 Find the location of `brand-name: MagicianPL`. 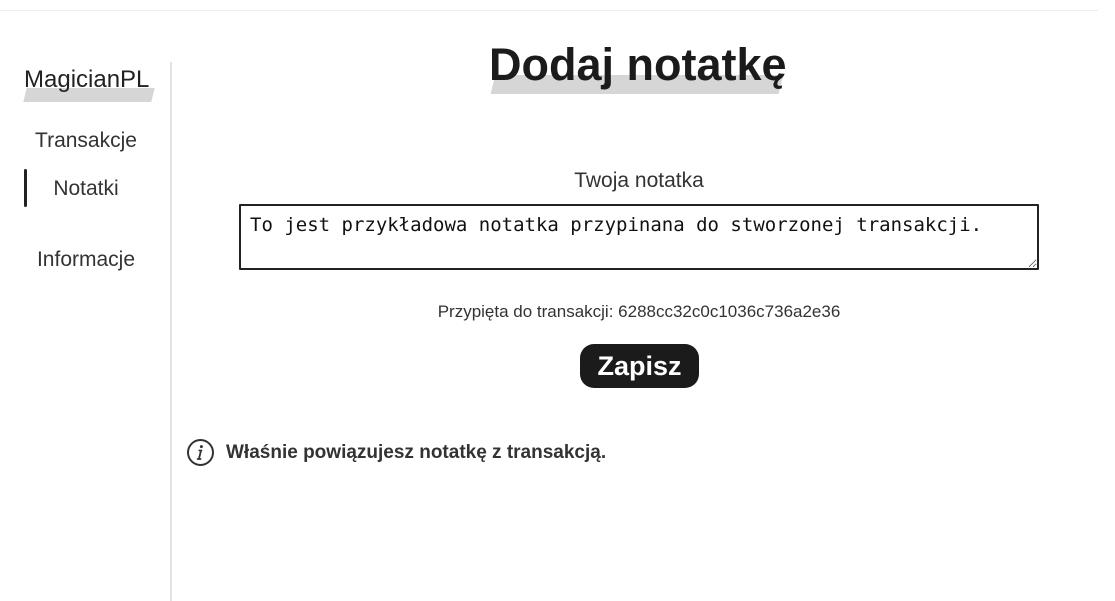

brand-name: MagicianPL is located at coordinates (87, 79).